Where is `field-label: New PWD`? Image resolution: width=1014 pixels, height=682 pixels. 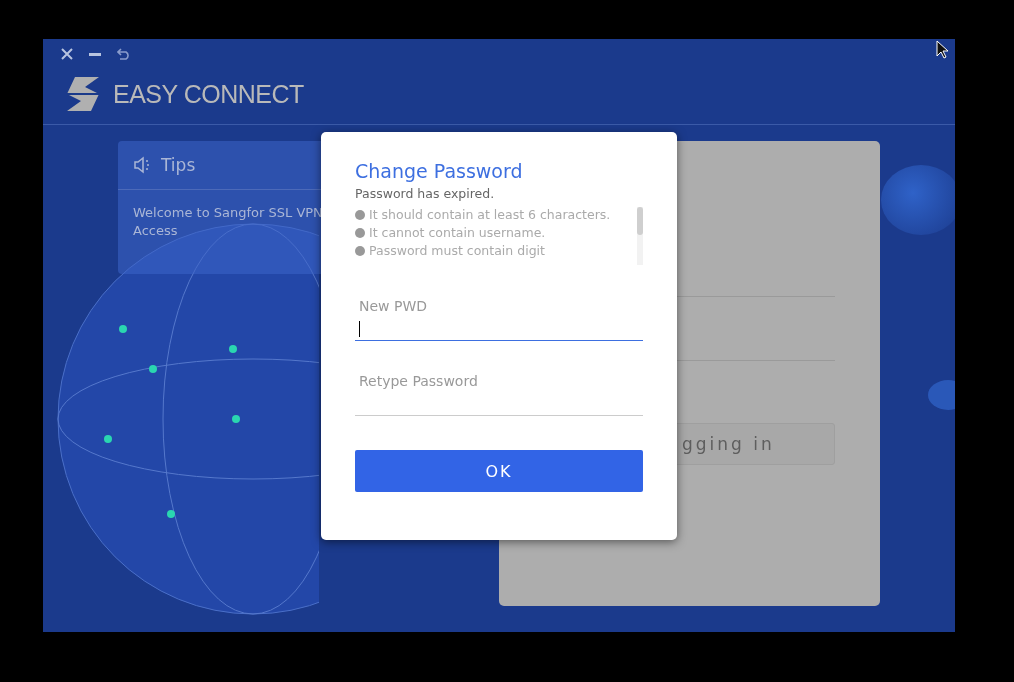 field-label: New PWD is located at coordinates (393, 306).